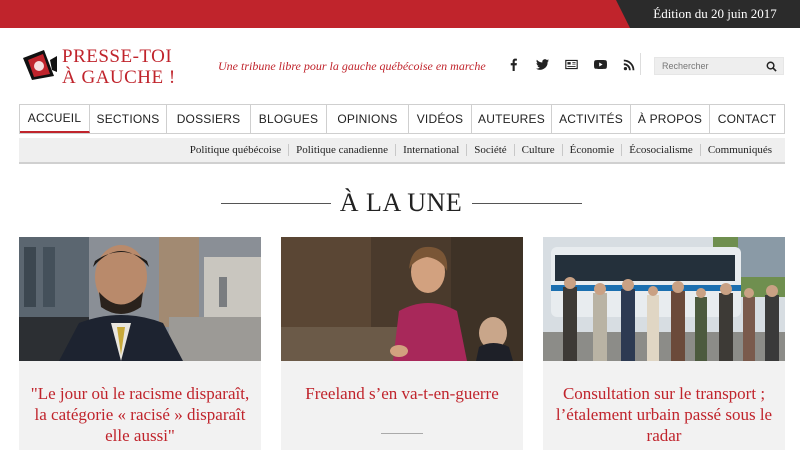 The image size is (800, 450). I want to click on nav-activites: ACTIVITÉS, so click(591, 119).